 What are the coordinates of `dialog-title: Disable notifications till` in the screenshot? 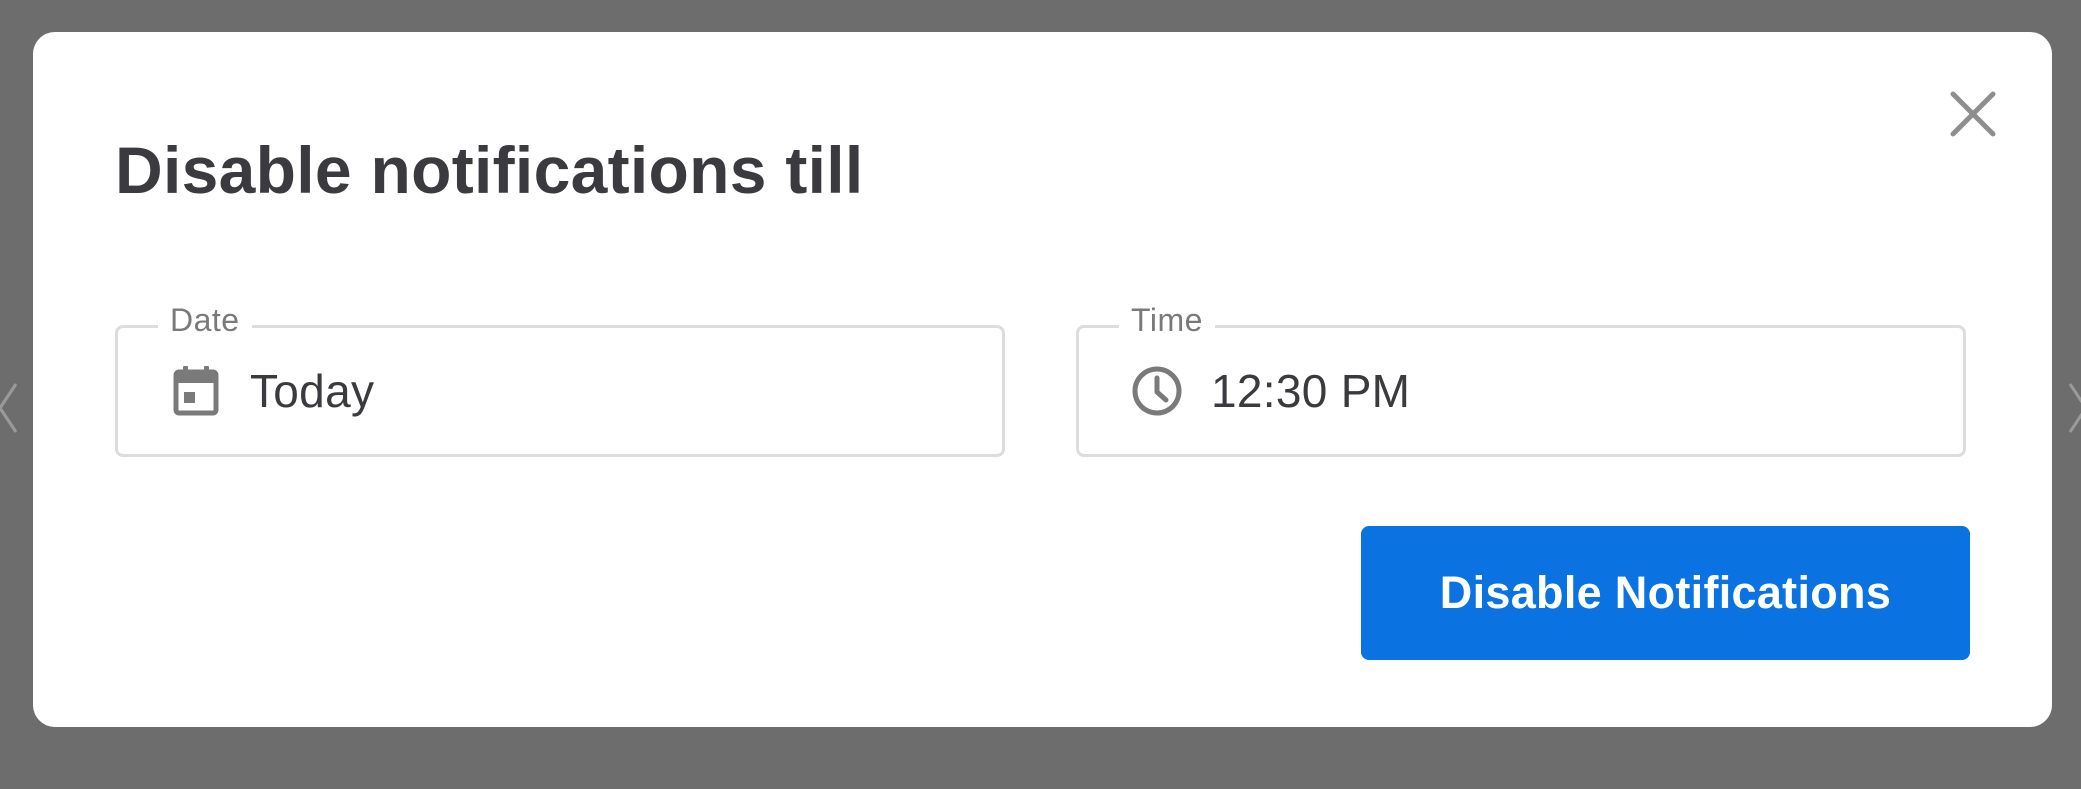 It's located at (489, 170).